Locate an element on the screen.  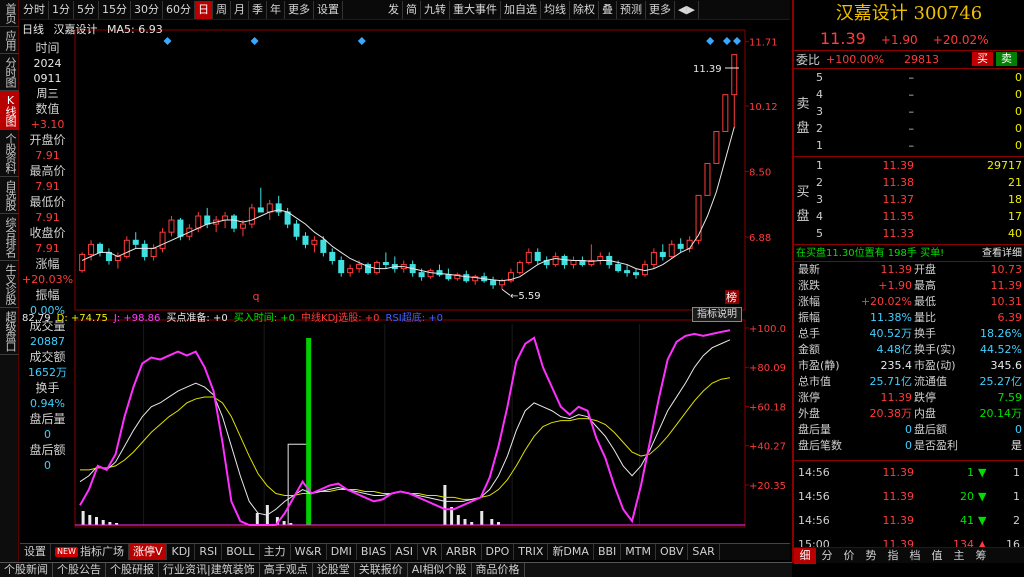
date-axis-label: 05 is located at coordinates (150, 529).